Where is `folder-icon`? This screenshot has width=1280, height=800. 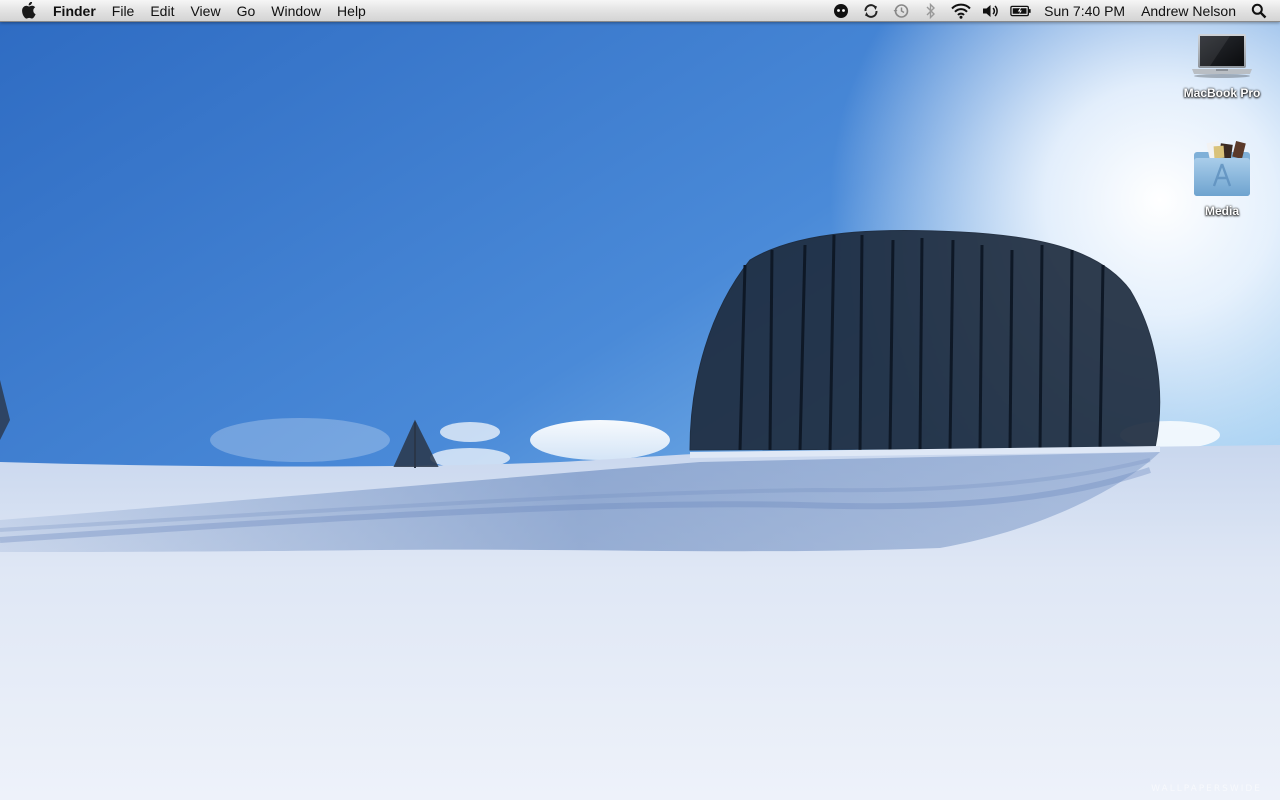 folder-icon is located at coordinates (1222, 168).